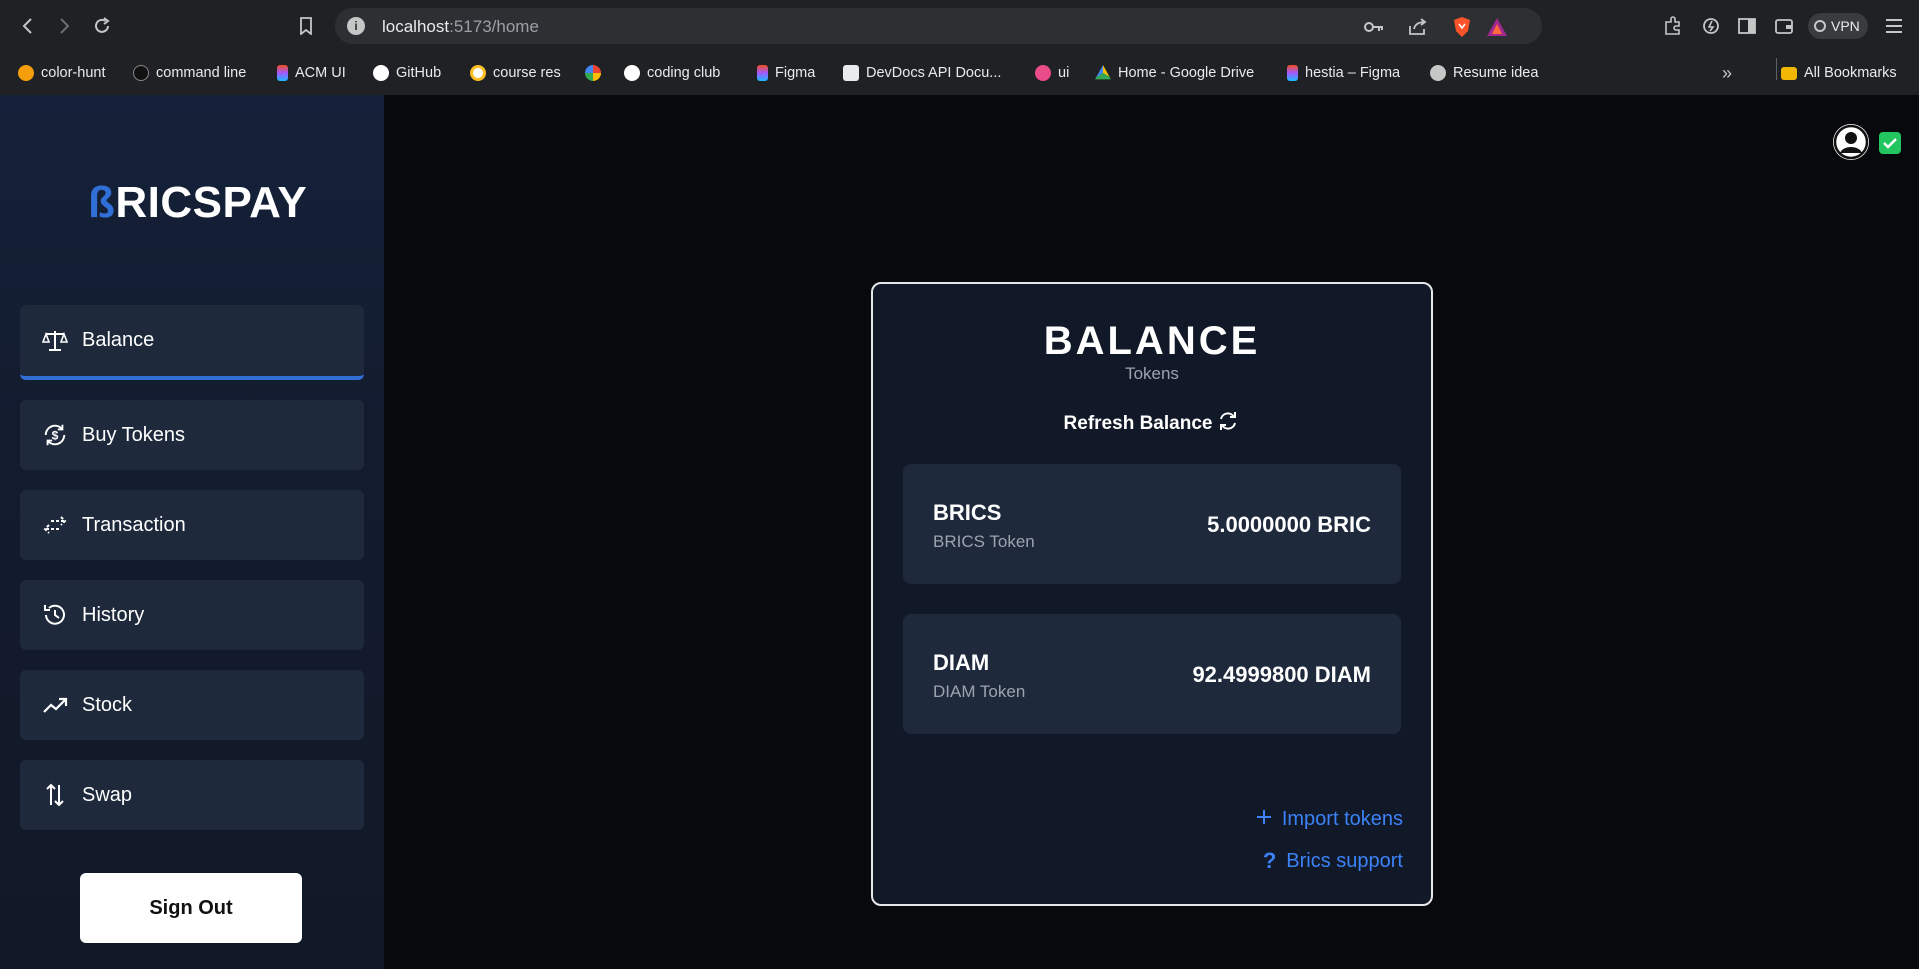  I want to click on refresh-balance-button: Refresh Balance, so click(1152, 424).